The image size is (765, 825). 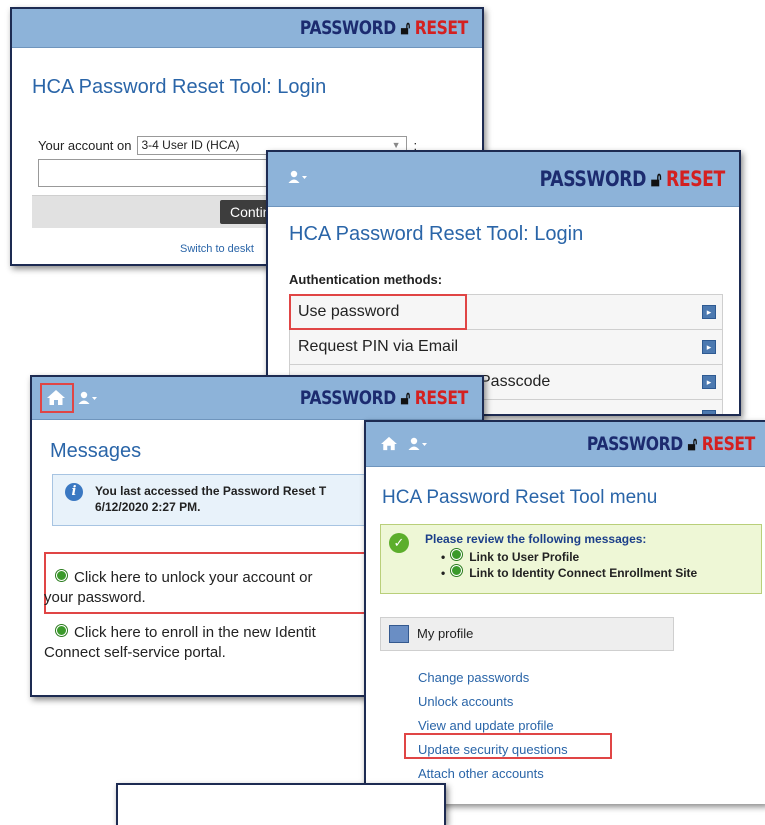 What do you see at coordinates (366, 279) in the screenshot?
I see `auth-methods-label: Authentication methods:` at bounding box center [366, 279].